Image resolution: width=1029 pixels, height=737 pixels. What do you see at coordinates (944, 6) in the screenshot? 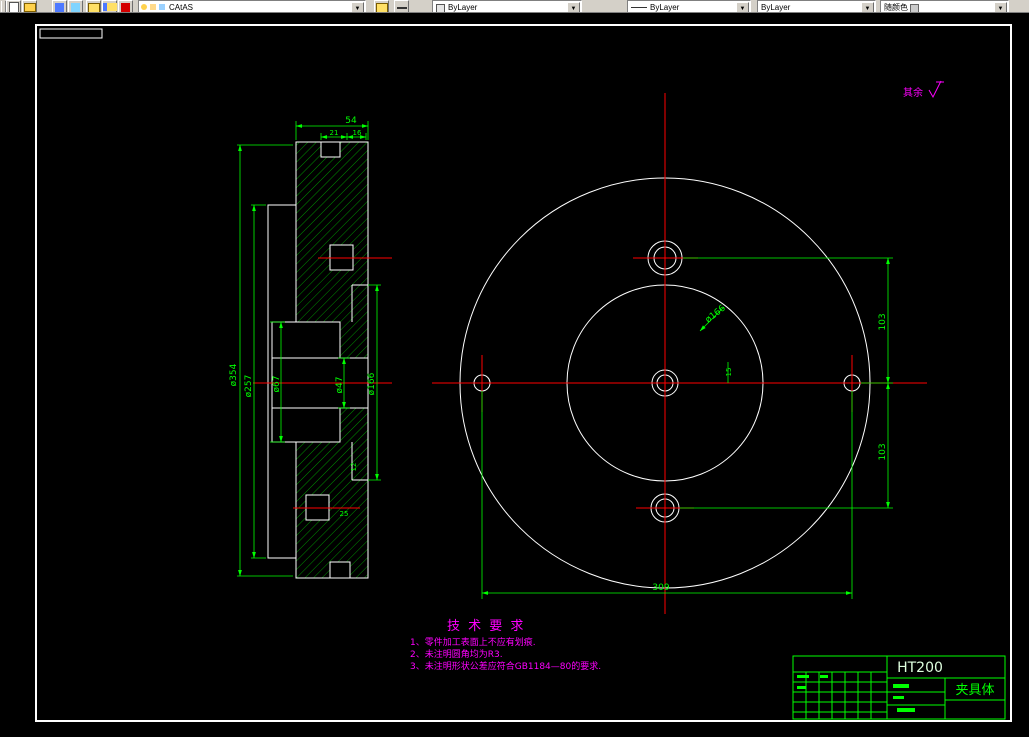
I see `plotstyle-control-dropdown: 随颜色 ▼` at bounding box center [944, 6].